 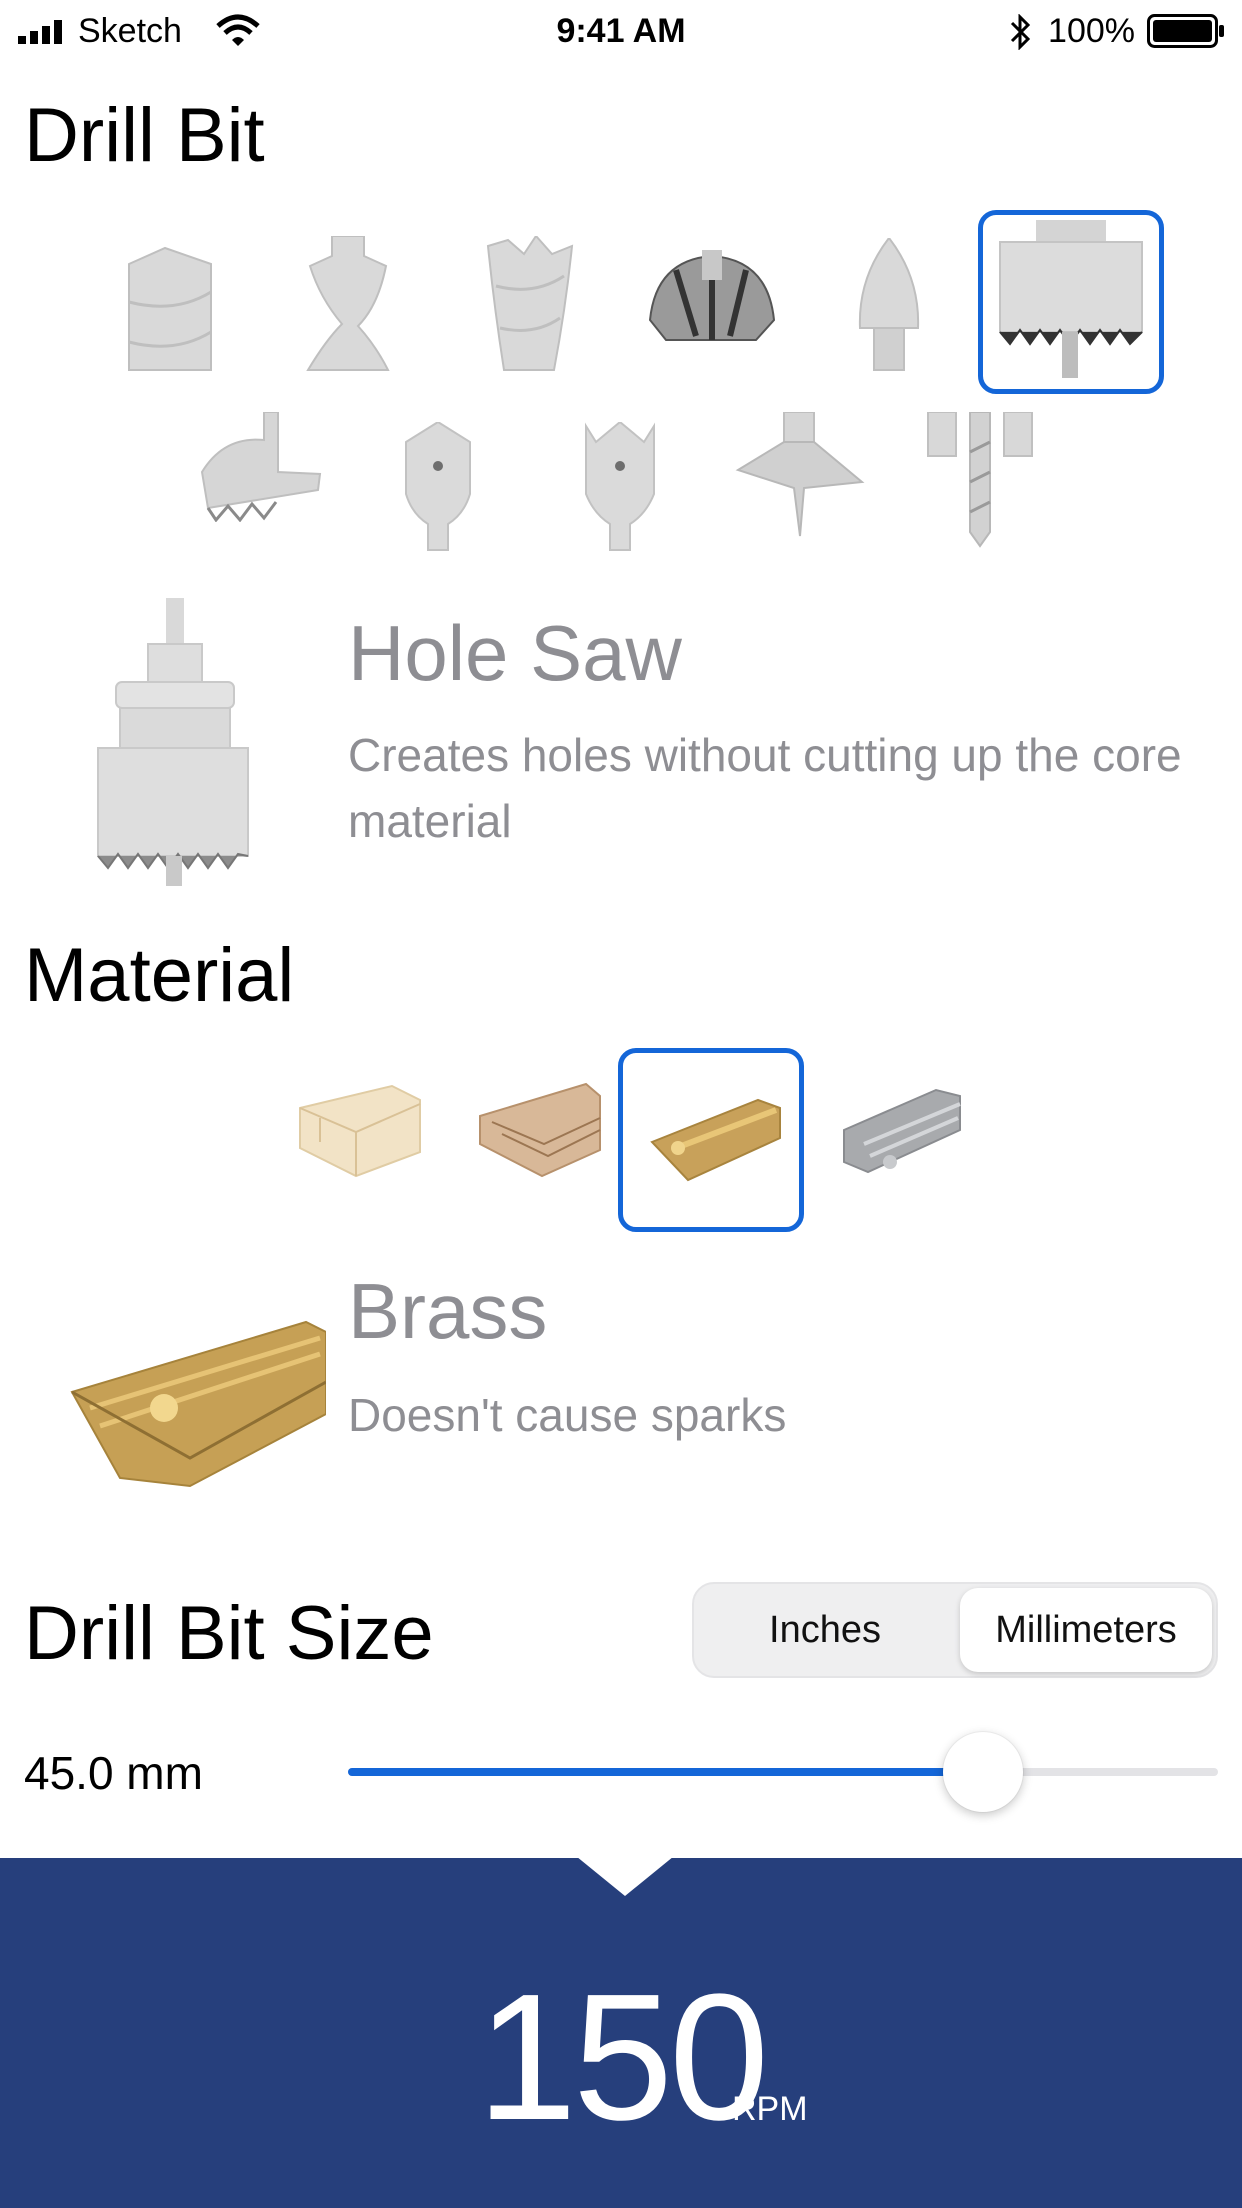 I want to click on forstner-bit-icon, so click(x=712, y=300).